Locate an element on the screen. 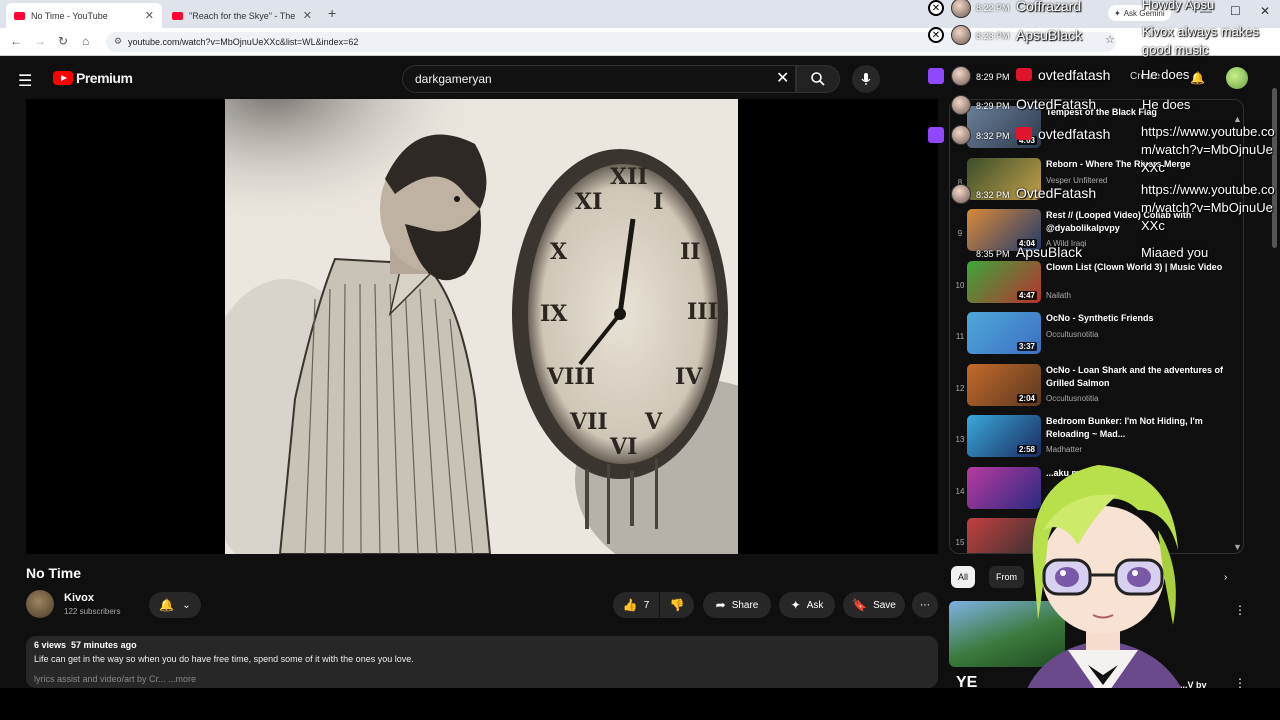 The image size is (1280, 720). menu-icon: ☰ is located at coordinates (25, 81).